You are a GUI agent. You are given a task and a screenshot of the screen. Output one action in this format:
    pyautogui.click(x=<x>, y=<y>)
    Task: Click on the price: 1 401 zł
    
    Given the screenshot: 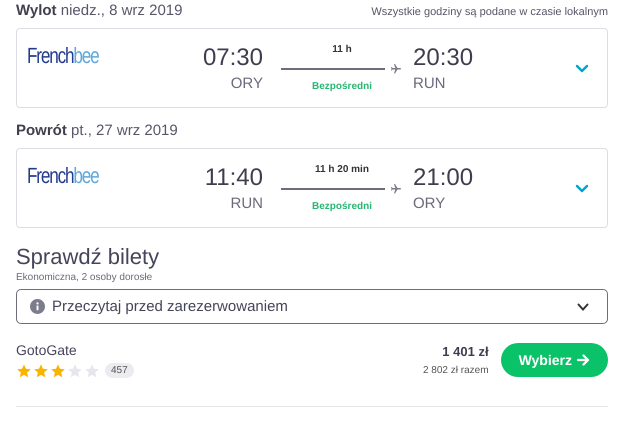 What is the action you would take?
    pyautogui.click(x=465, y=351)
    